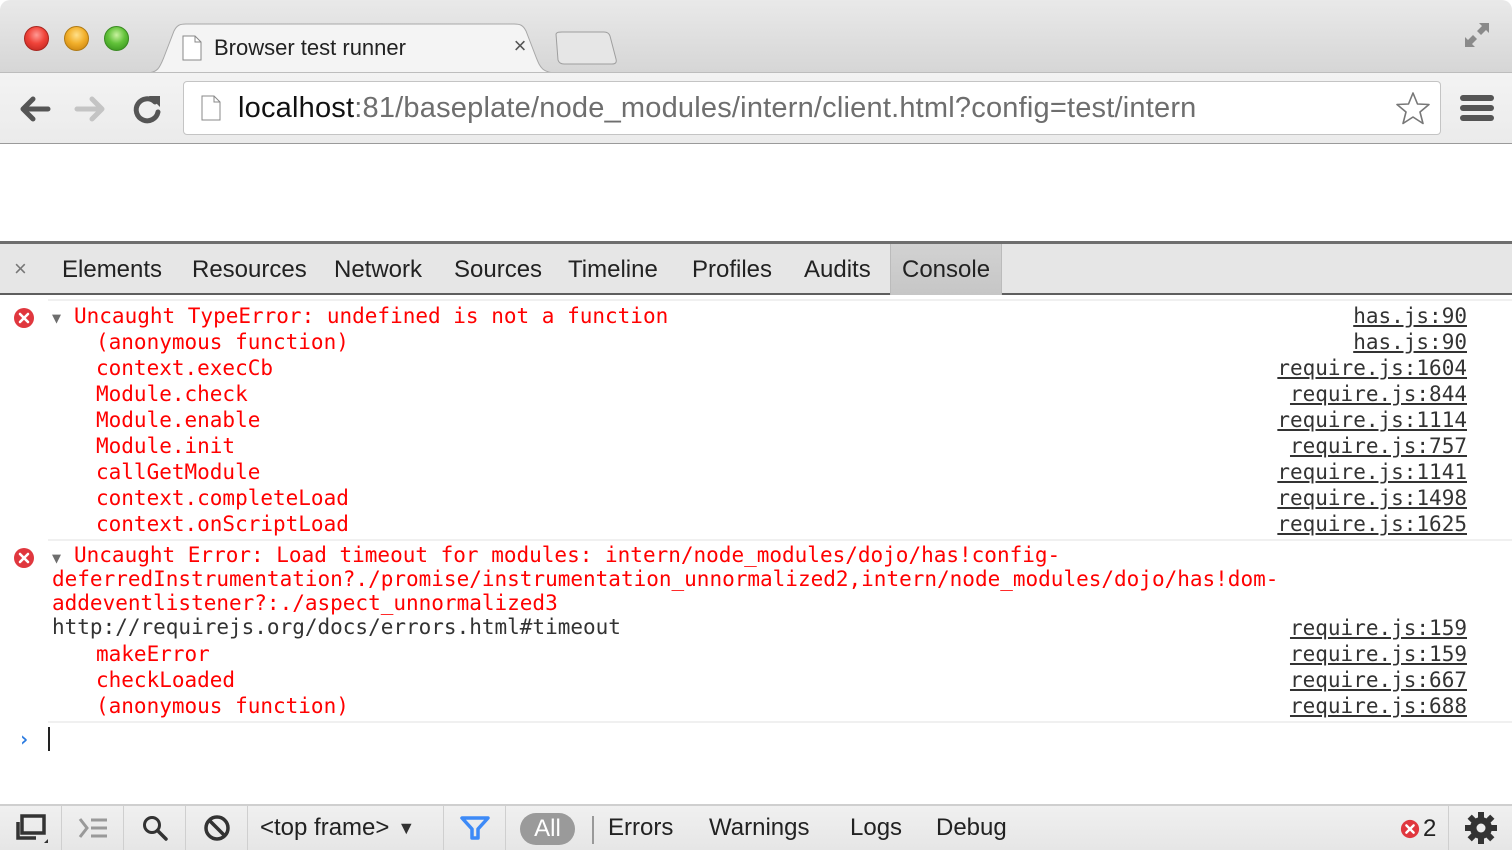  What do you see at coordinates (640, 828) in the screenshot?
I see `filter-errors: Errors` at bounding box center [640, 828].